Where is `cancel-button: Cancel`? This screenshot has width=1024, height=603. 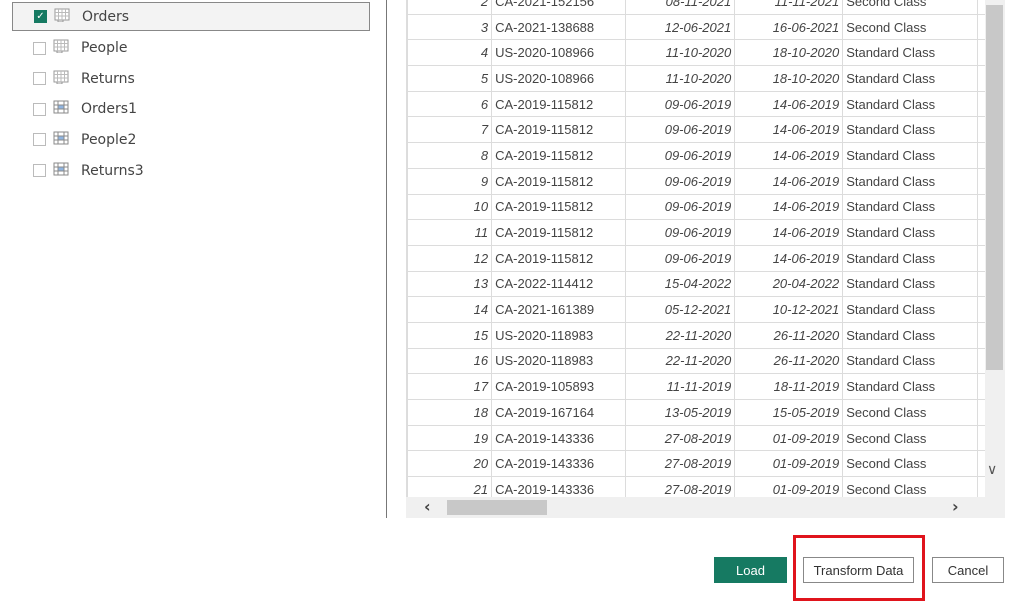
cancel-button: Cancel is located at coordinates (968, 570).